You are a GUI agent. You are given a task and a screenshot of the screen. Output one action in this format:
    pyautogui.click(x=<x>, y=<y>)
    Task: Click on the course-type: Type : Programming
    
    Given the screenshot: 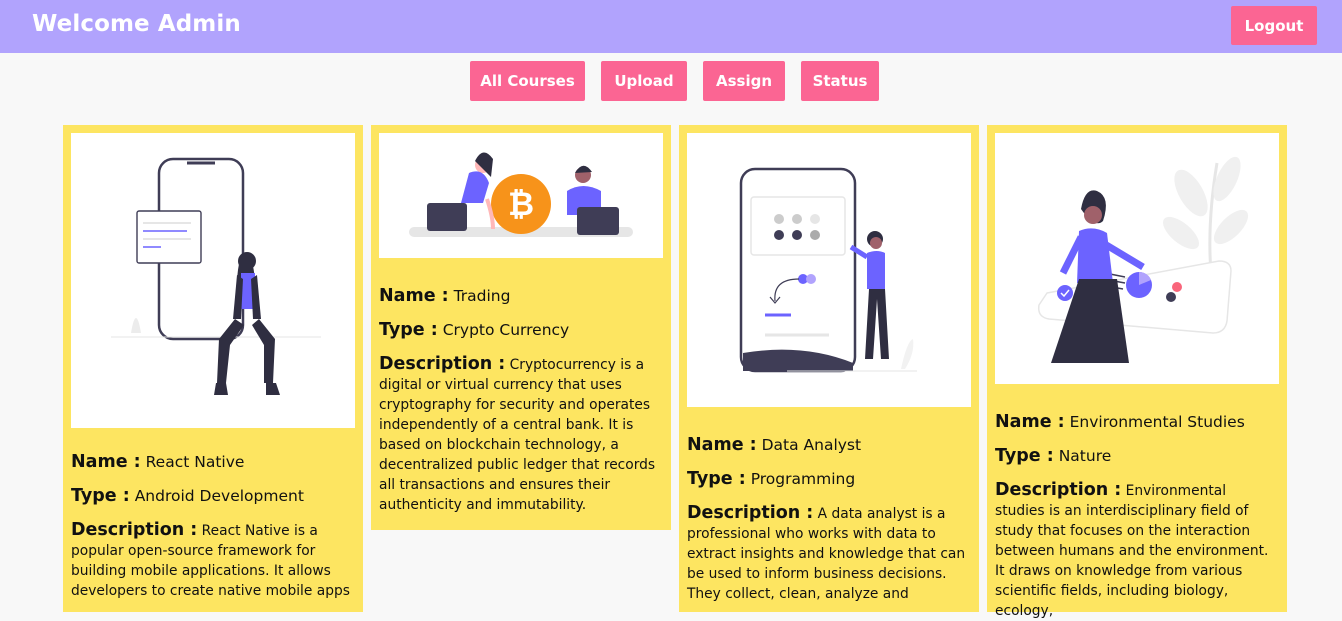 What is the action you would take?
    pyautogui.click(x=829, y=479)
    